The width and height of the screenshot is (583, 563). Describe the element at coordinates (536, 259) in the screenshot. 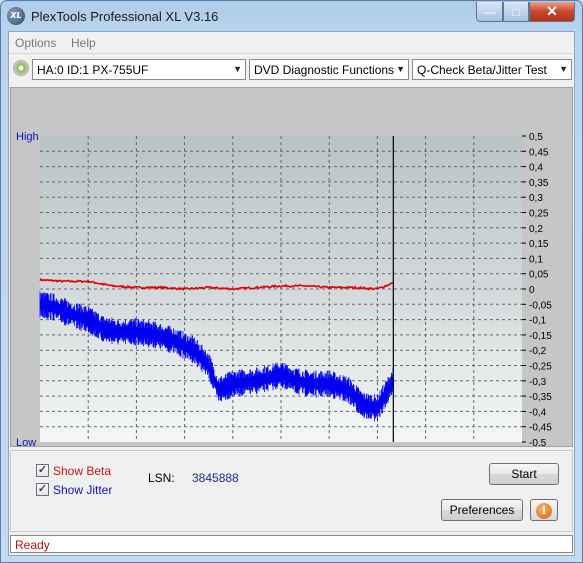

I see `y-tick-label: 0,1` at that location.